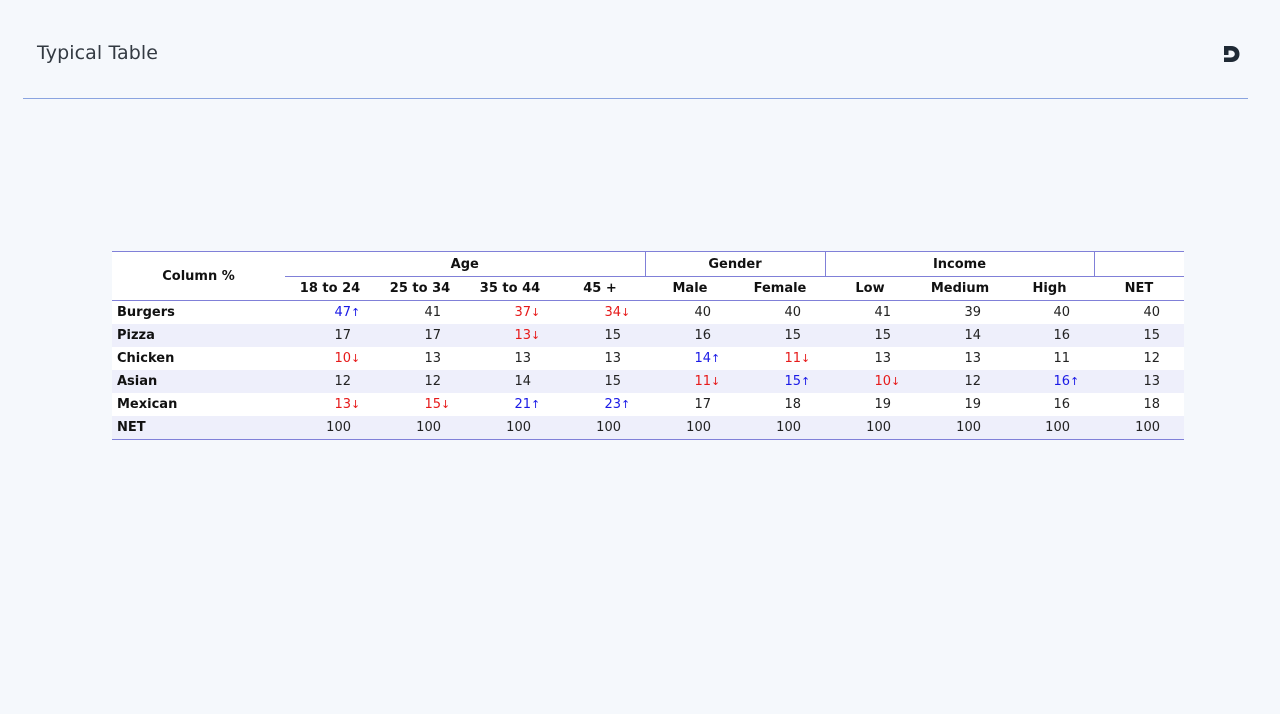  I want to click on cell-value: 14, so click(702, 358).